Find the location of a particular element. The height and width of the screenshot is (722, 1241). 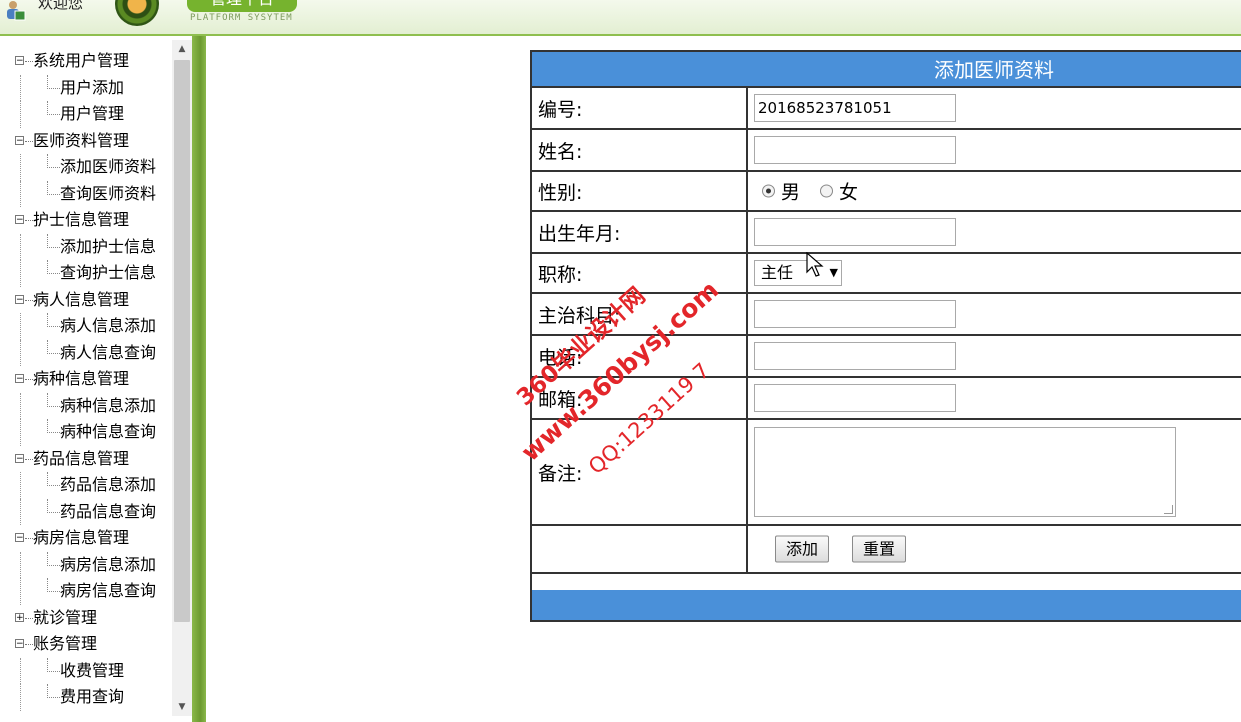

sidebar-item: 病人信息添加 is located at coordinates (86, 326).